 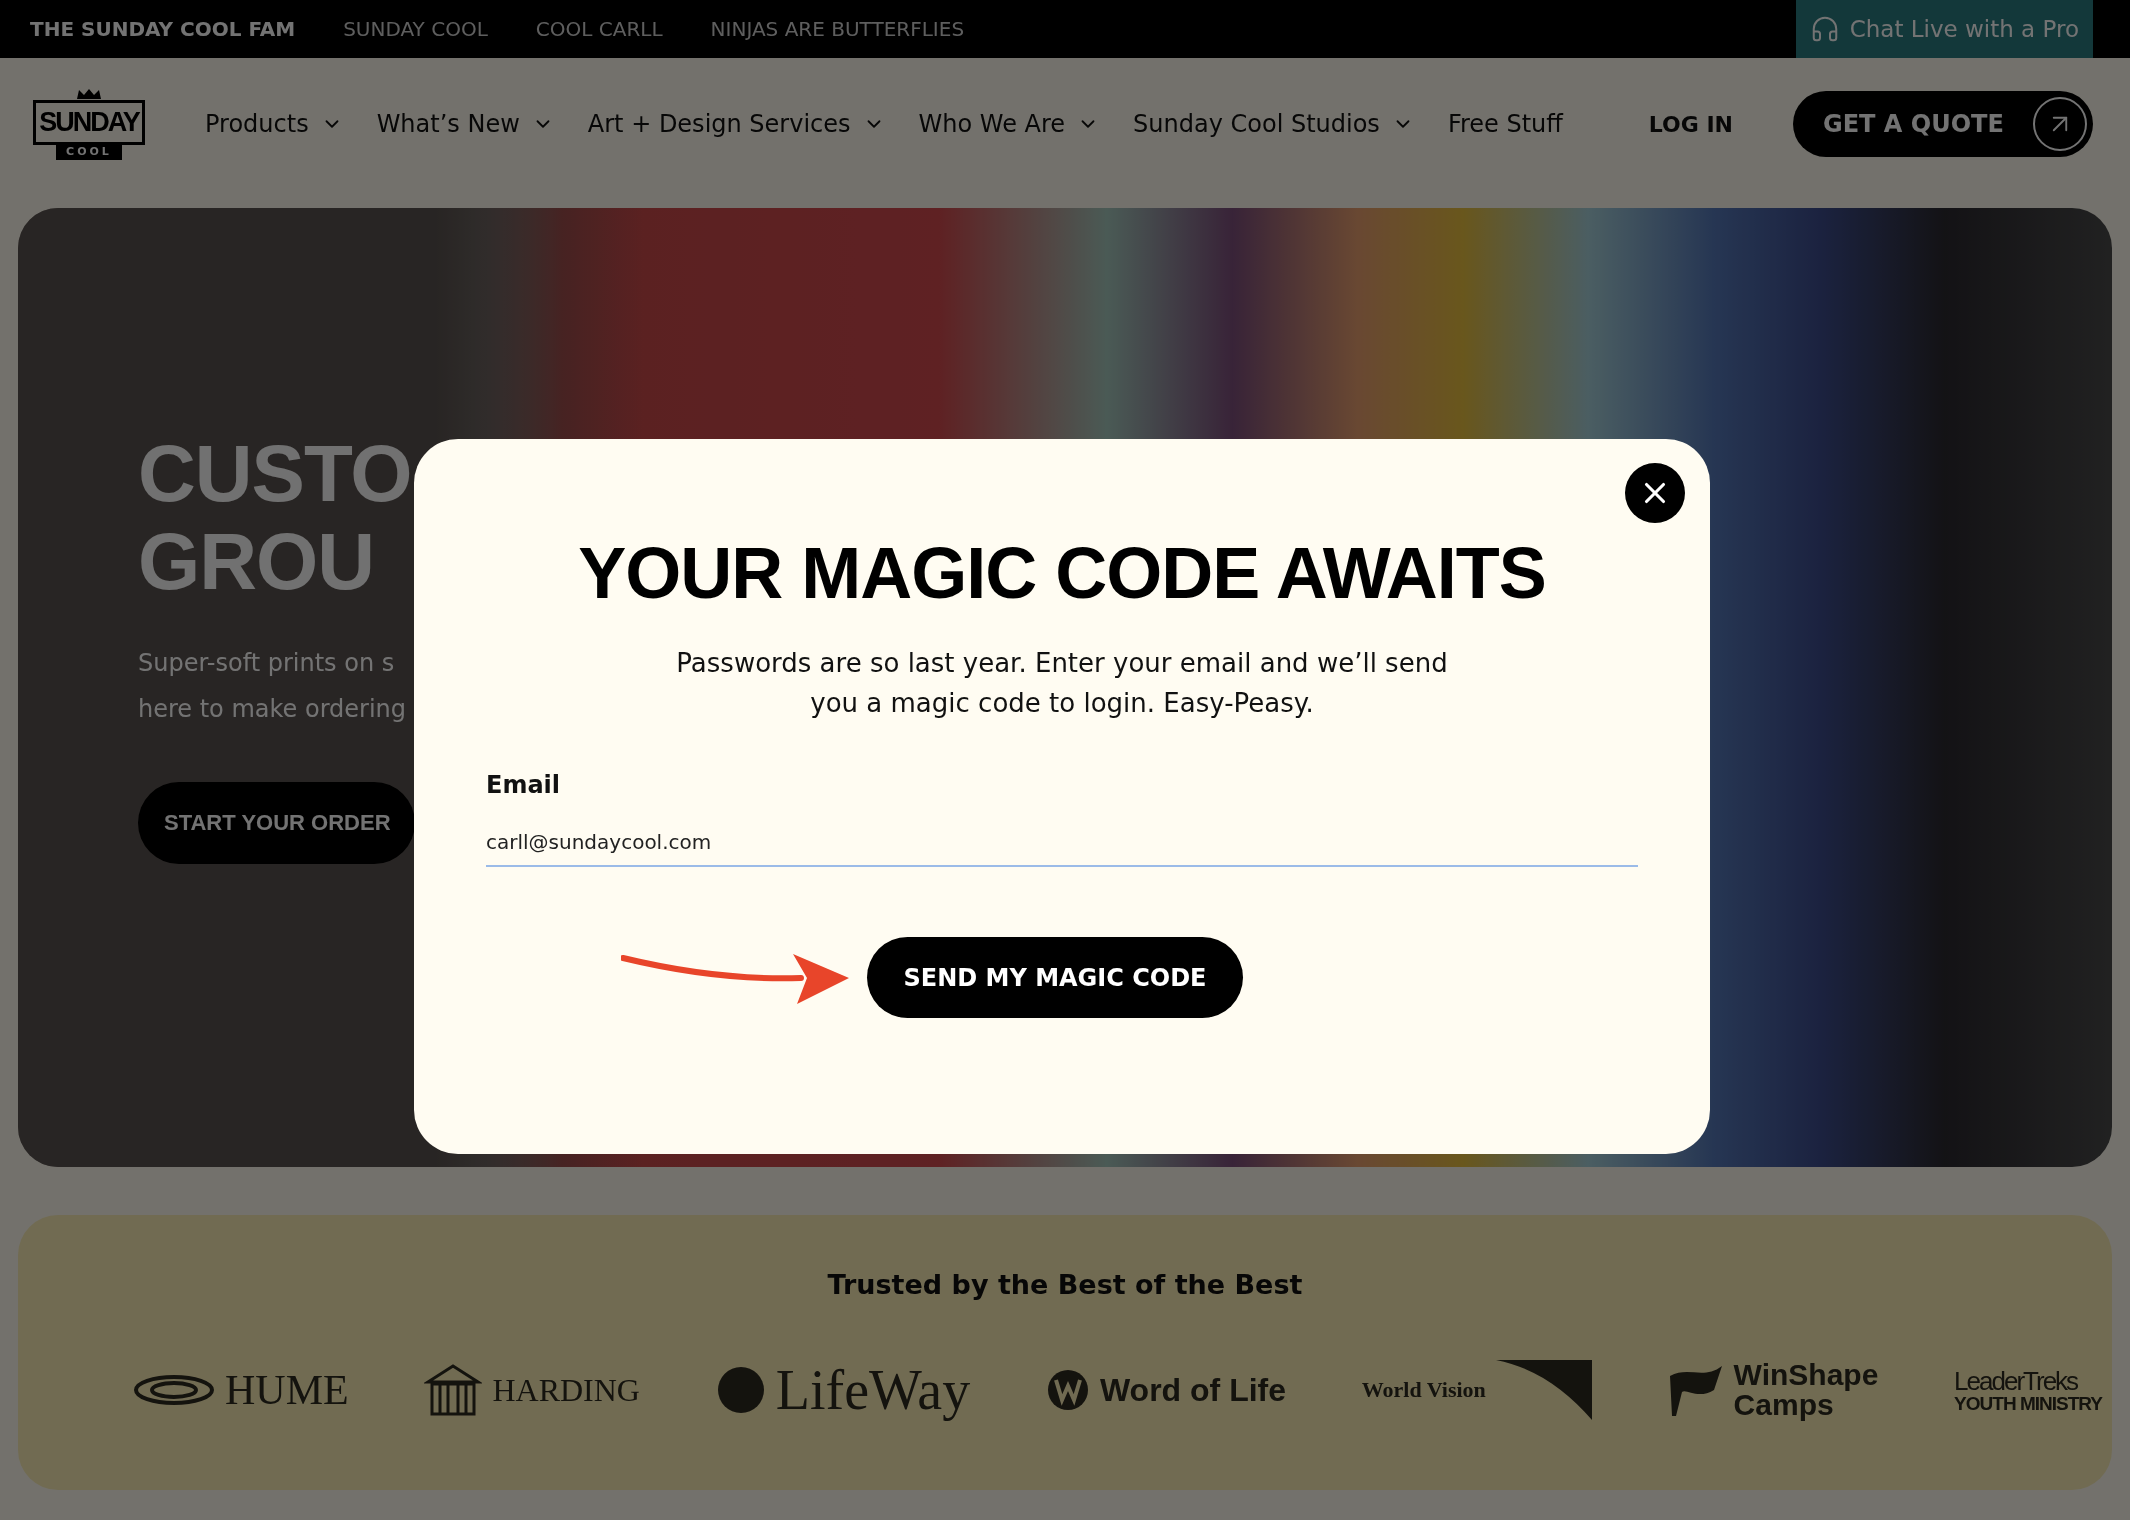 I want to click on hero-subtitle: Super-soft prints on s here to make ordering, so click(x=272, y=686).